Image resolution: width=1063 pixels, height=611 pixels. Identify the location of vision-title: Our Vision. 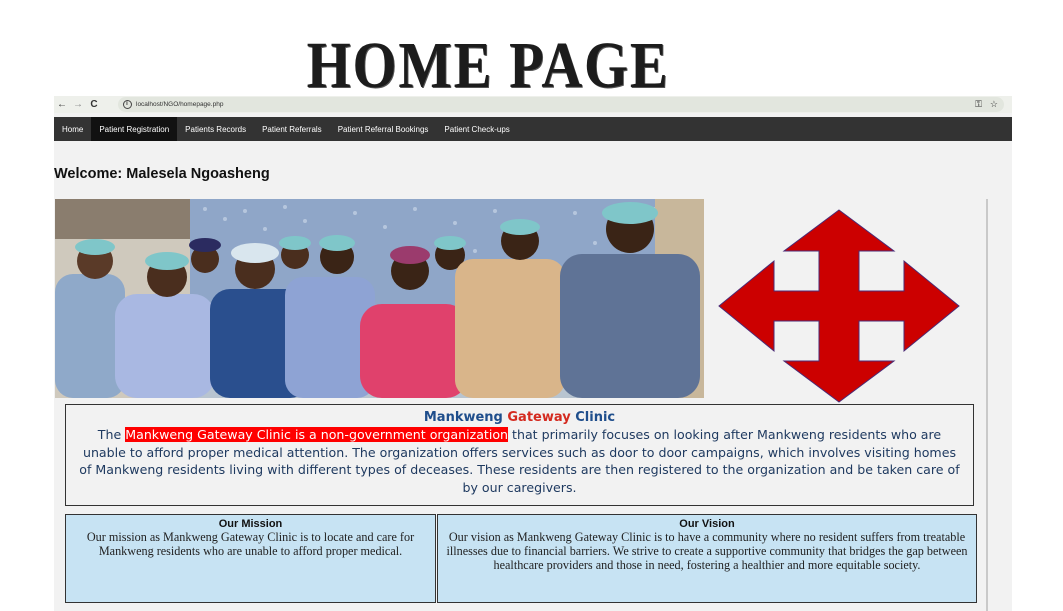
(707, 524).